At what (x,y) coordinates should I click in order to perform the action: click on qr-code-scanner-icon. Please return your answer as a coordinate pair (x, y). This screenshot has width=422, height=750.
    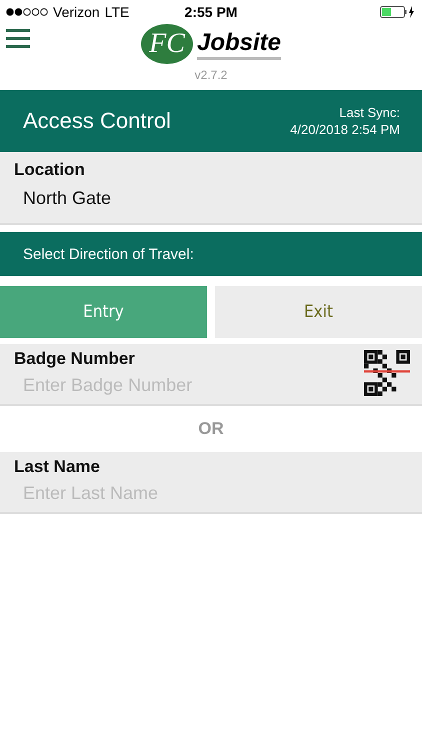
    Looking at the image, I should click on (387, 373).